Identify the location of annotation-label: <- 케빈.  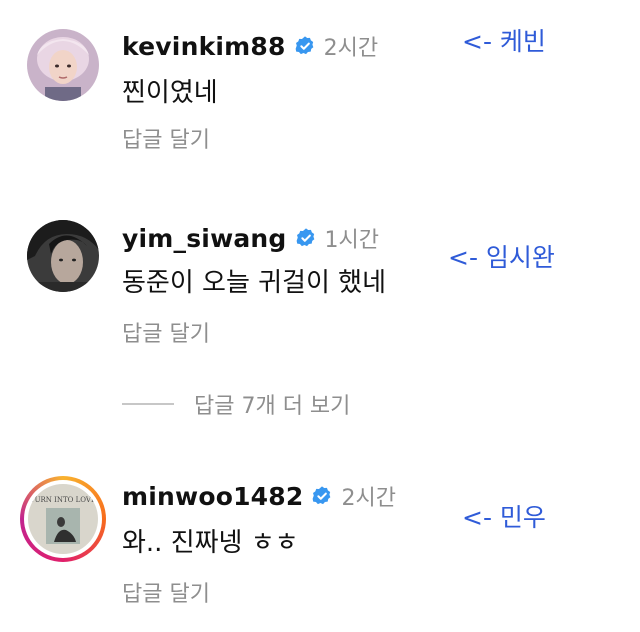
(504, 41).